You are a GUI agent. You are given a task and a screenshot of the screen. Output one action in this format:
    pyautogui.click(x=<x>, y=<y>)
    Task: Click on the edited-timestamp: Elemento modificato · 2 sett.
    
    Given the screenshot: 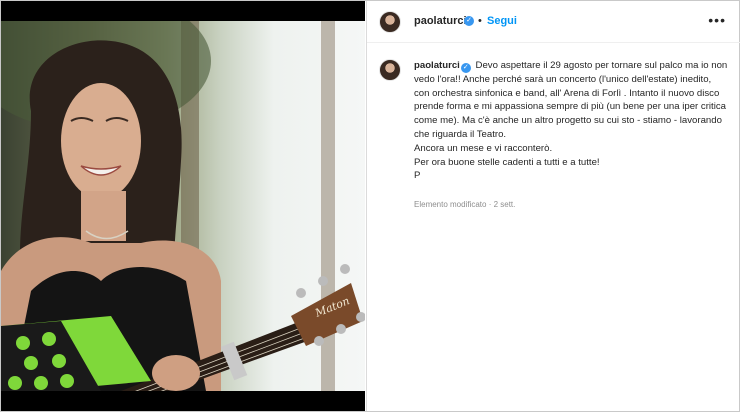 What is the action you would take?
    pyautogui.click(x=465, y=204)
    